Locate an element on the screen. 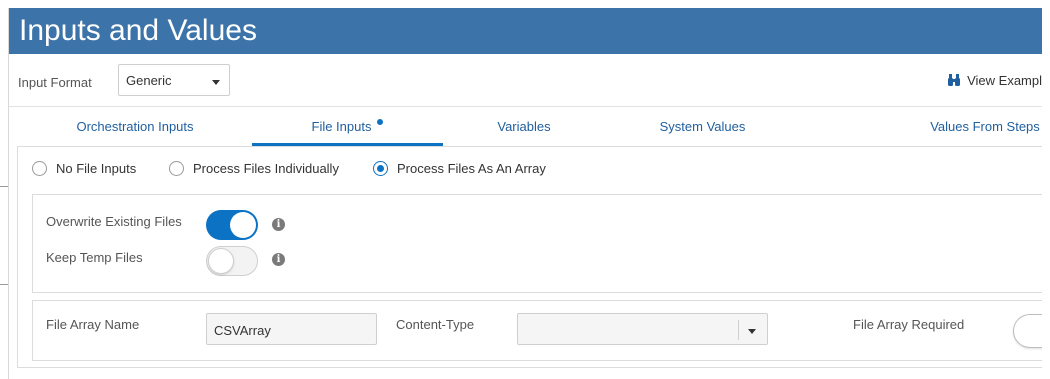 The image size is (1050, 379). file-array-required-toggle is located at coordinates (1027, 331).